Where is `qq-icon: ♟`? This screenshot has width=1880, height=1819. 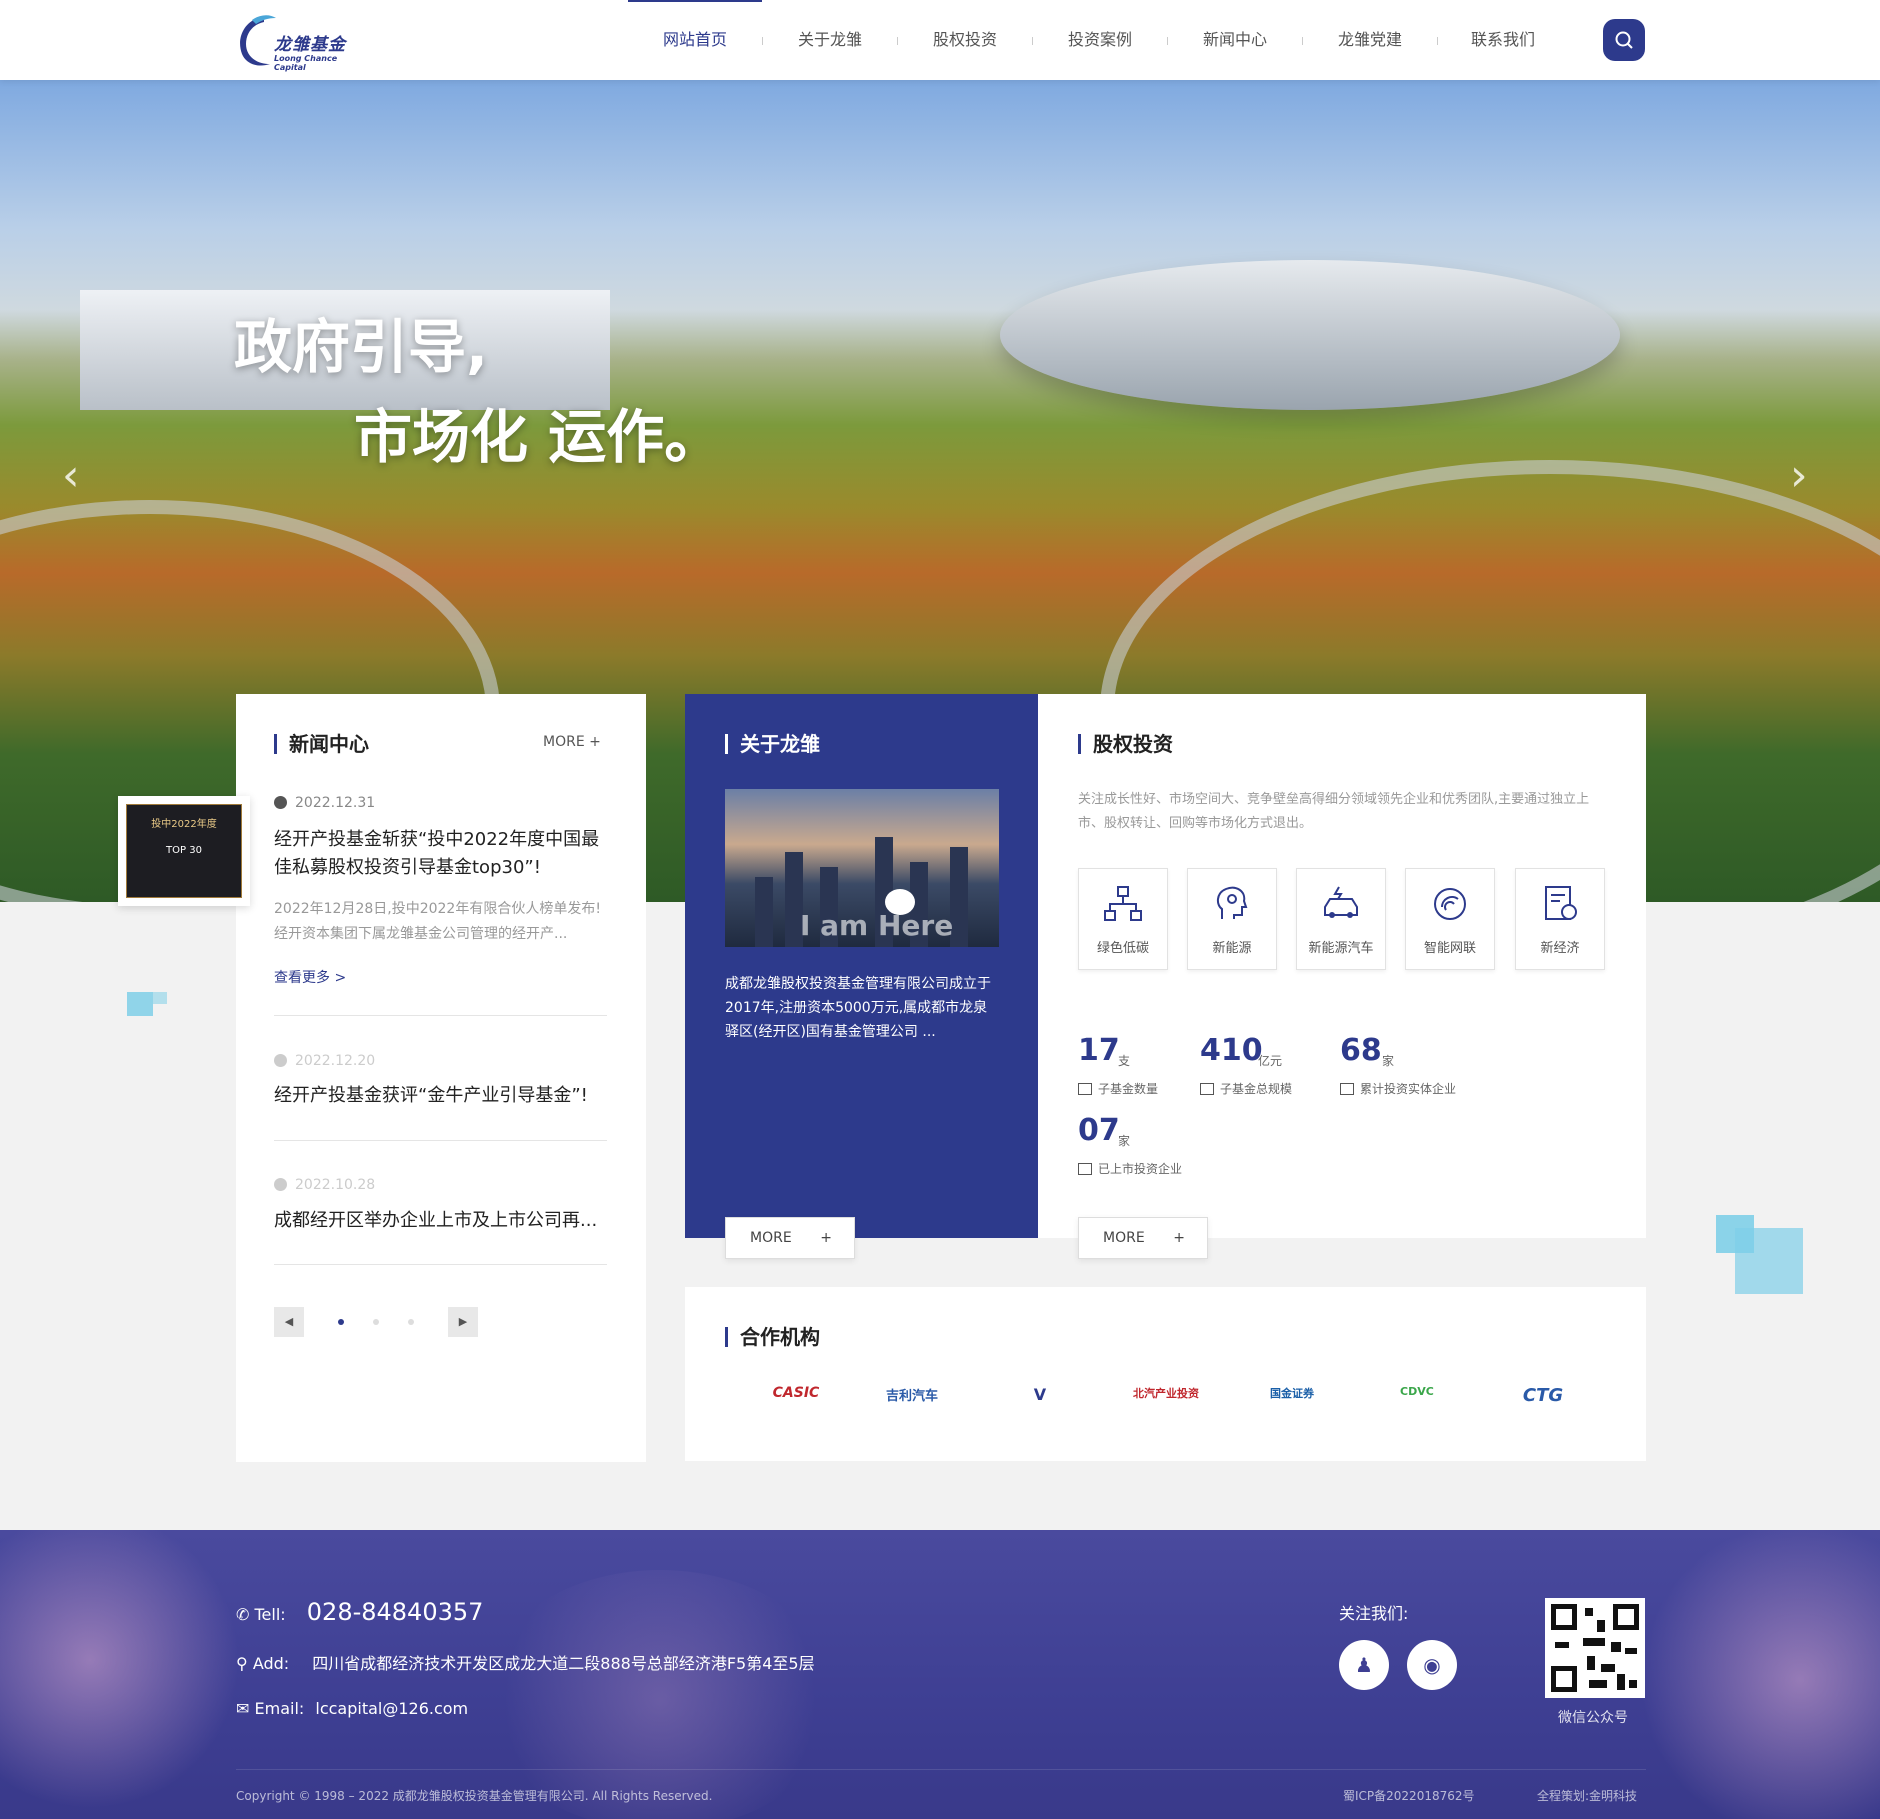 qq-icon: ♟ is located at coordinates (1364, 1665).